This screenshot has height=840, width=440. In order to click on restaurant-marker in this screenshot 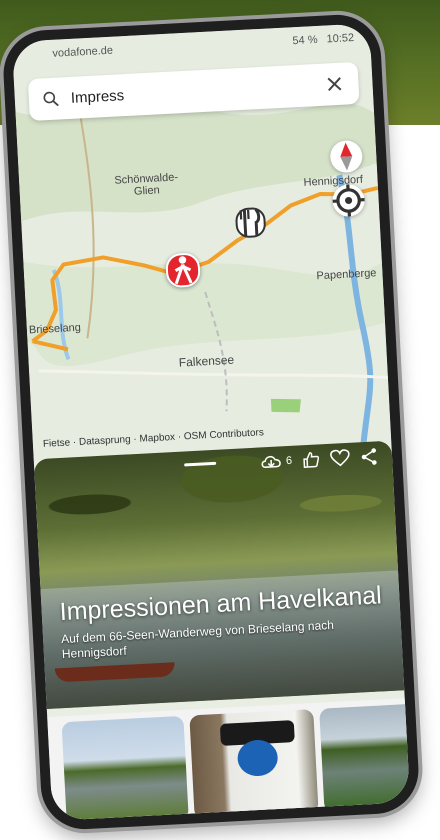, I will do `click(250, 222)`.